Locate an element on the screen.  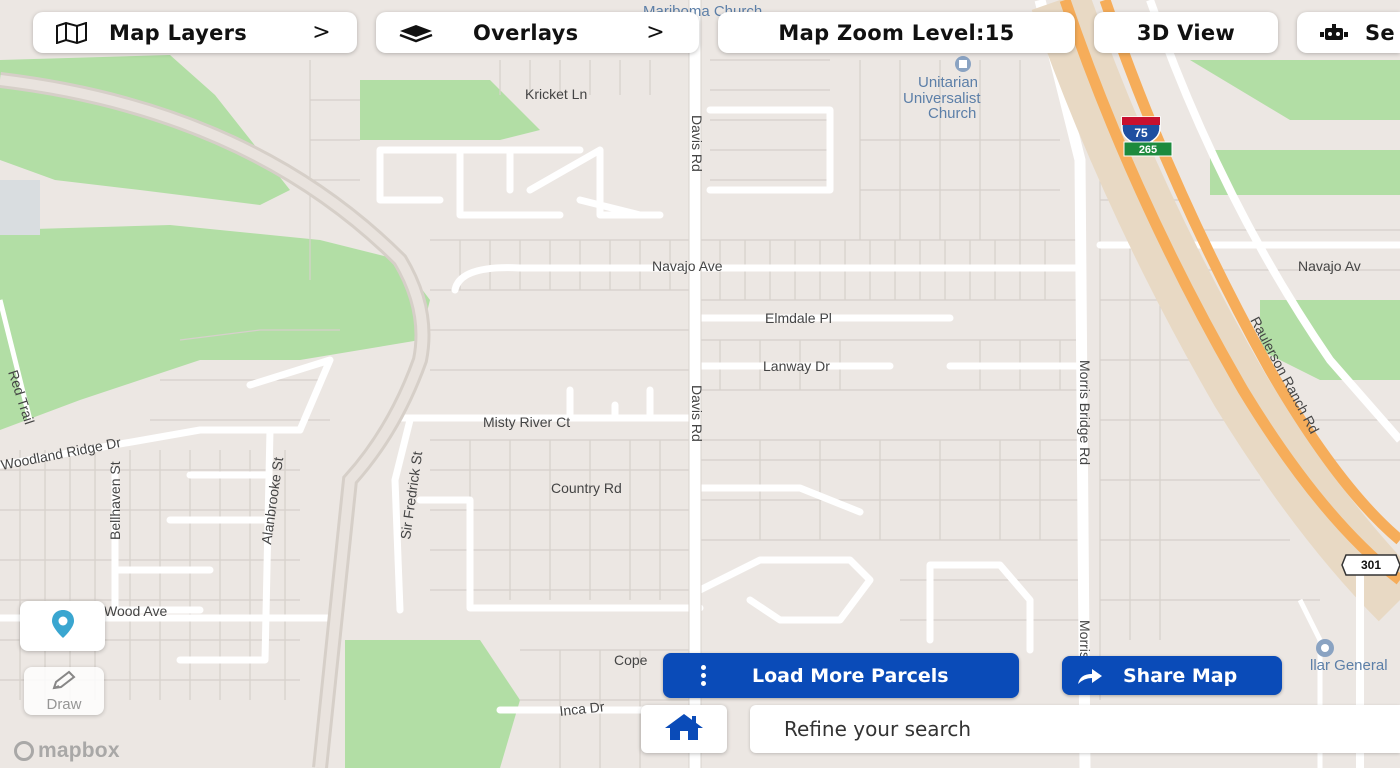
street-label-lanway: Lanway Dr is located at coordinates (796, 366).